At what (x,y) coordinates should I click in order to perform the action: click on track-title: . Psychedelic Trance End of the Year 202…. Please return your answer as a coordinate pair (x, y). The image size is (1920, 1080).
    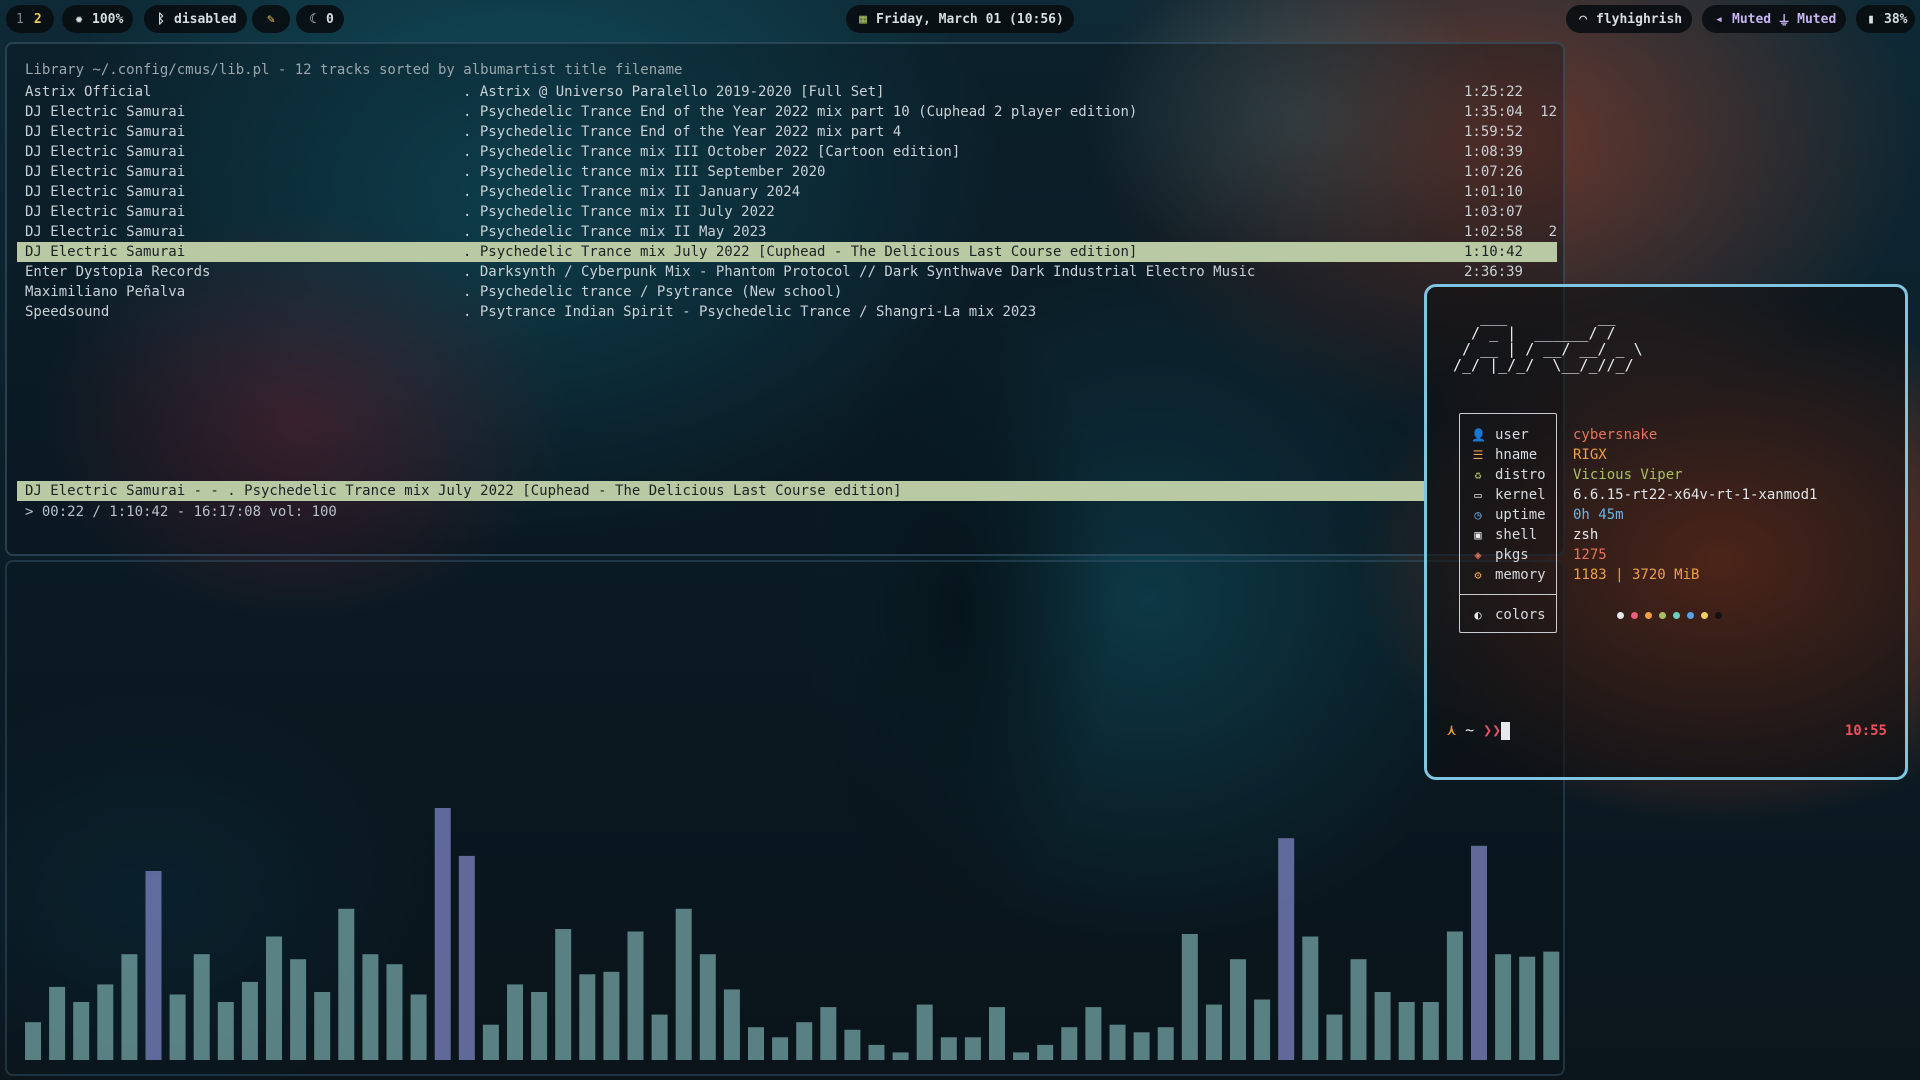
    Looking at the image, I should click on (682, 132).